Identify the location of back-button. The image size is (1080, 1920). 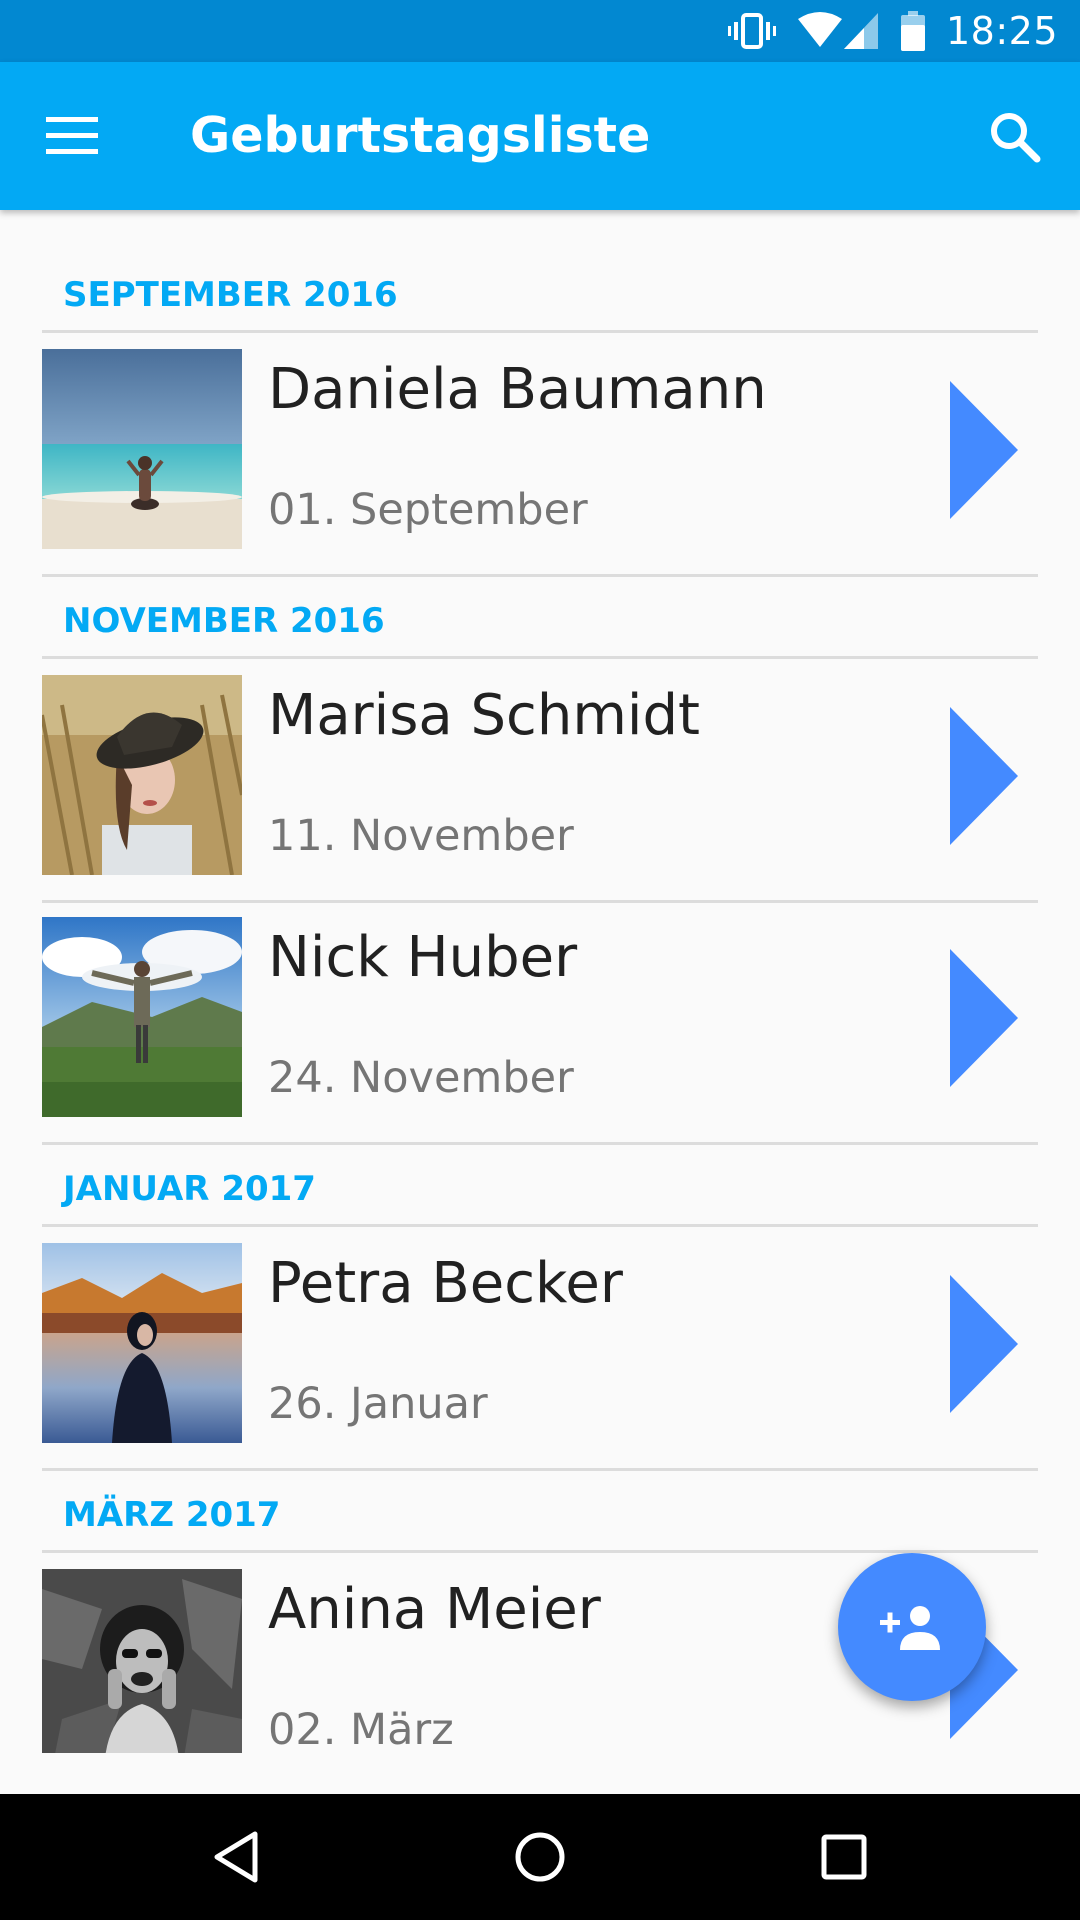
(236, 1857).